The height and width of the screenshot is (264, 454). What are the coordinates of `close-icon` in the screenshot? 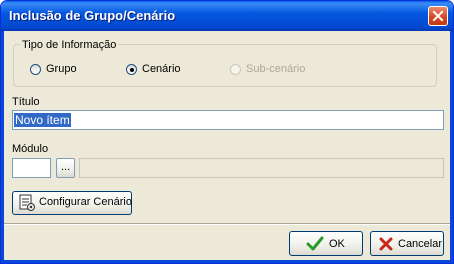 It's located at (438, 16).